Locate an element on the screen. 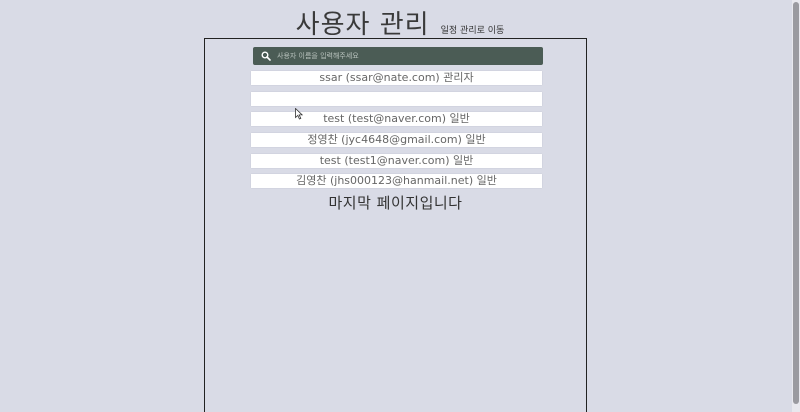  page-title: 사용자 관리 is located at coordinates (362, 25).